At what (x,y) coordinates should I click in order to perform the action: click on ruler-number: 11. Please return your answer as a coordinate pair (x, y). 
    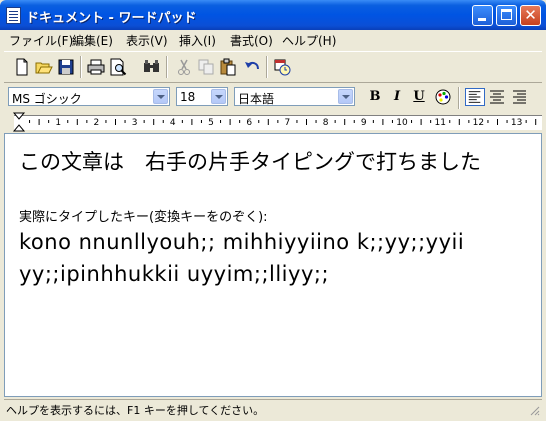
    Looking at the image, I should click on (439, 123).